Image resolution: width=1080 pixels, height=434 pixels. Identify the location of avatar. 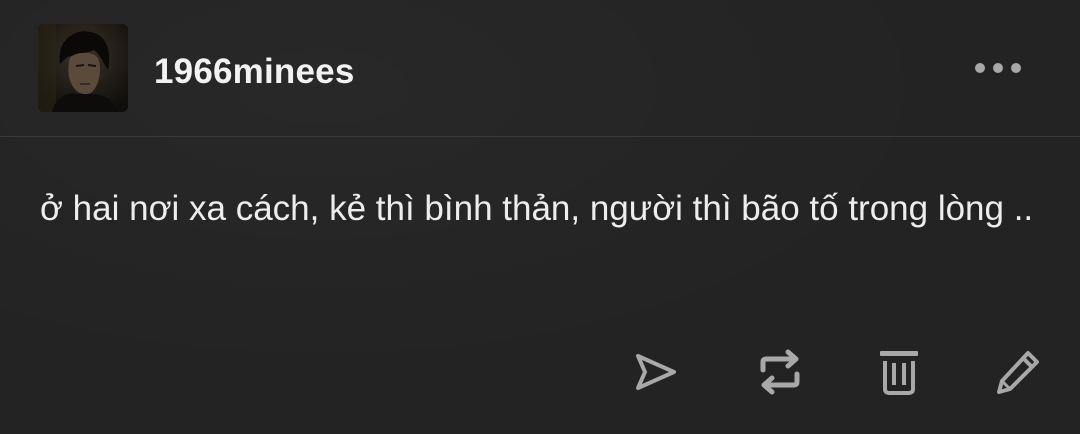
(83, 68).